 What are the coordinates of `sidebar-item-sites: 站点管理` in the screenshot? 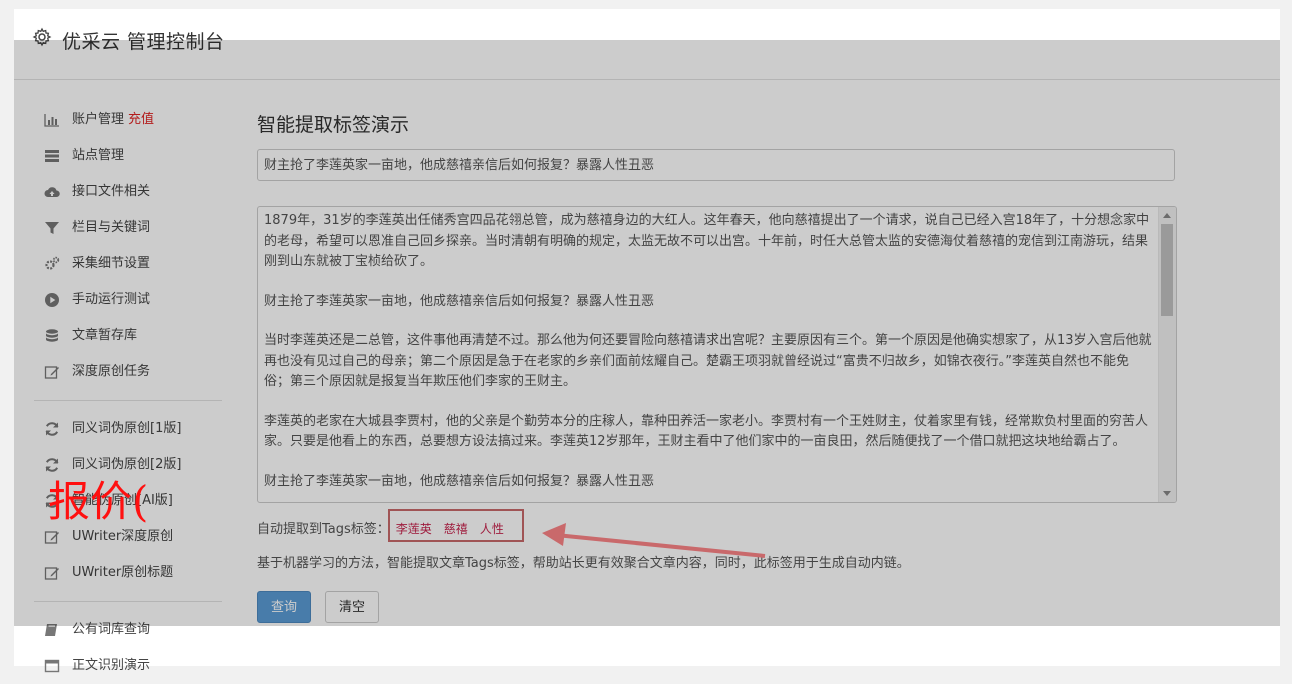 It's located at (129, 156).